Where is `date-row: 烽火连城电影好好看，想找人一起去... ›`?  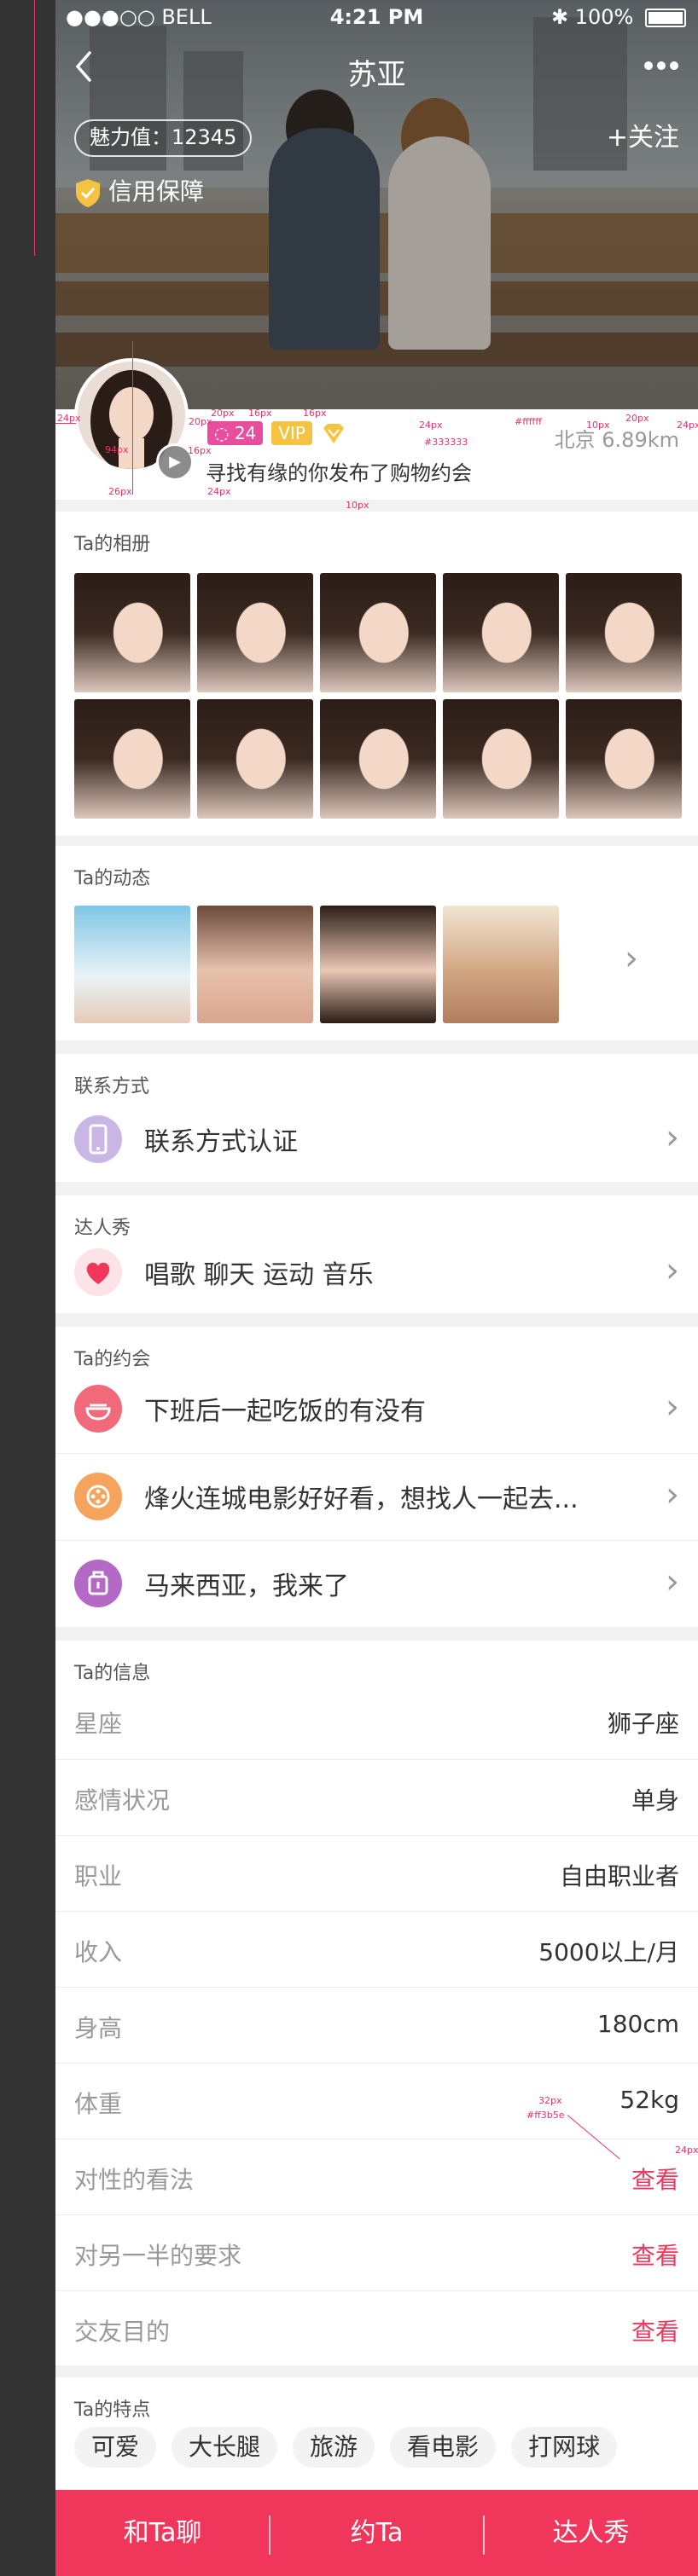 date-row: 烽火连城电影好好看，想找人一起去... › is located at coordinates (377, 1496).